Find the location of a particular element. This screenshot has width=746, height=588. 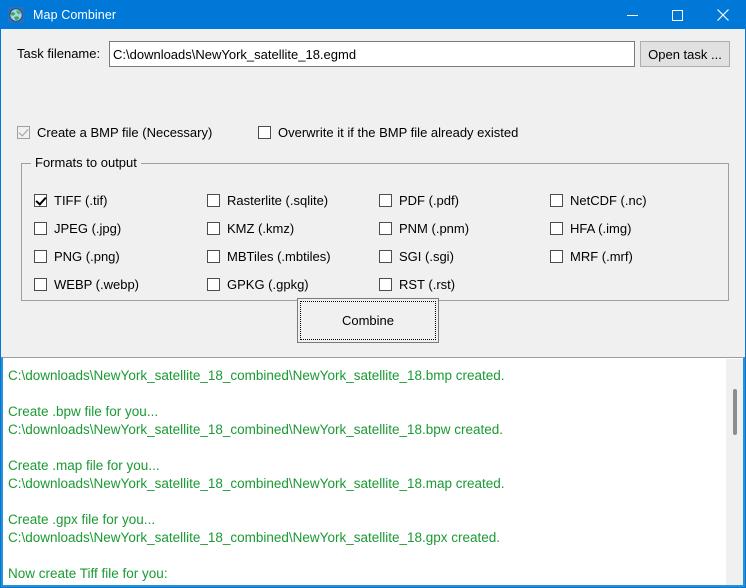

format-pnm-checkbox-label: PNM (.pnm) is located at coordinates (434, 228).